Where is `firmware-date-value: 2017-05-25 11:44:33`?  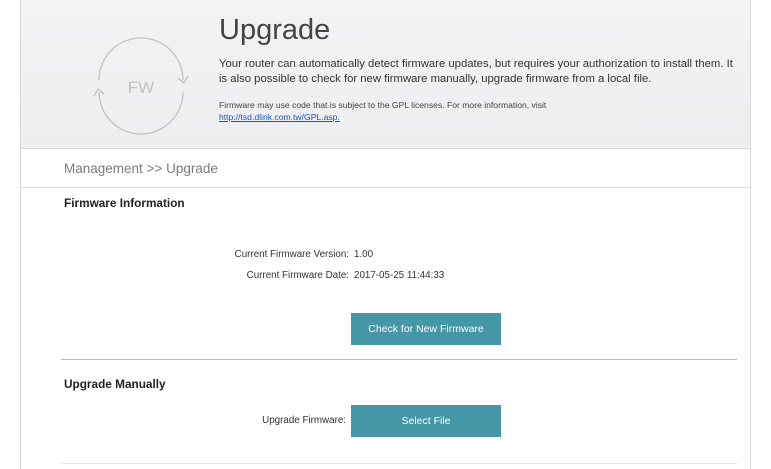 firmware-date-value: 2017-05-25 11:44:33 is located at coordinates (399, 275).